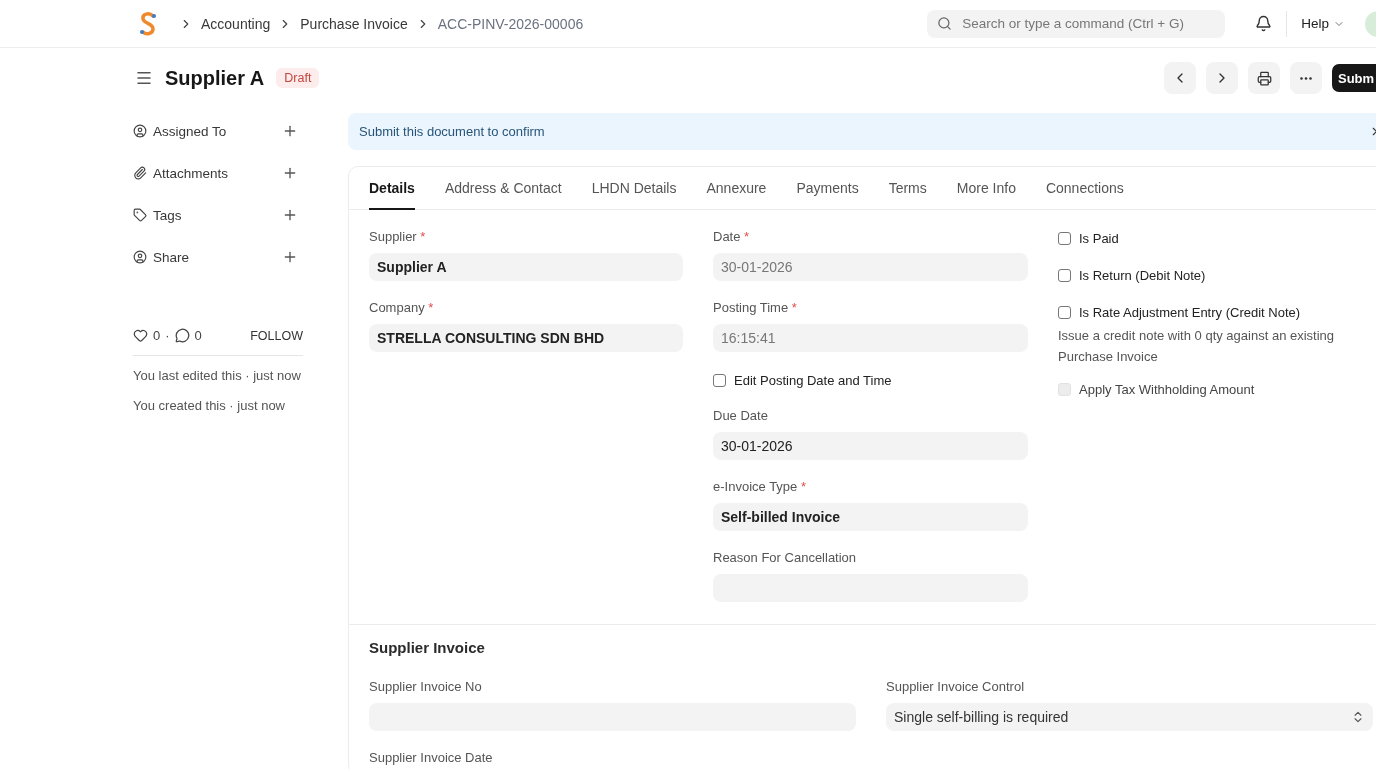 The height and width of the screenshot is (769, 1376). I want to click on comment-icon, so click(182, 335).